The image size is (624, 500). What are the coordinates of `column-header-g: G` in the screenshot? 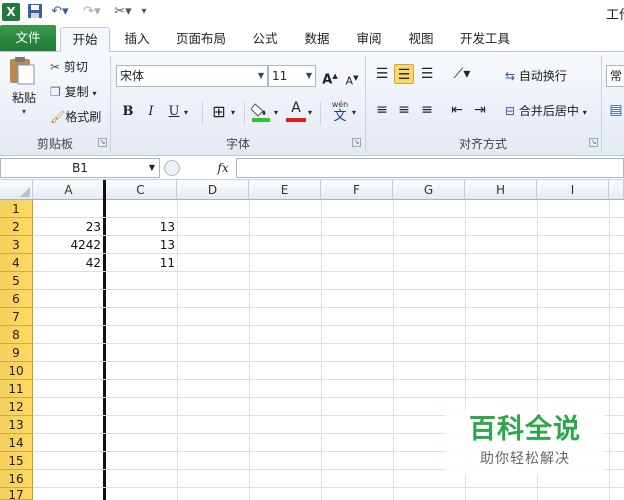 It's located at (429, 190).